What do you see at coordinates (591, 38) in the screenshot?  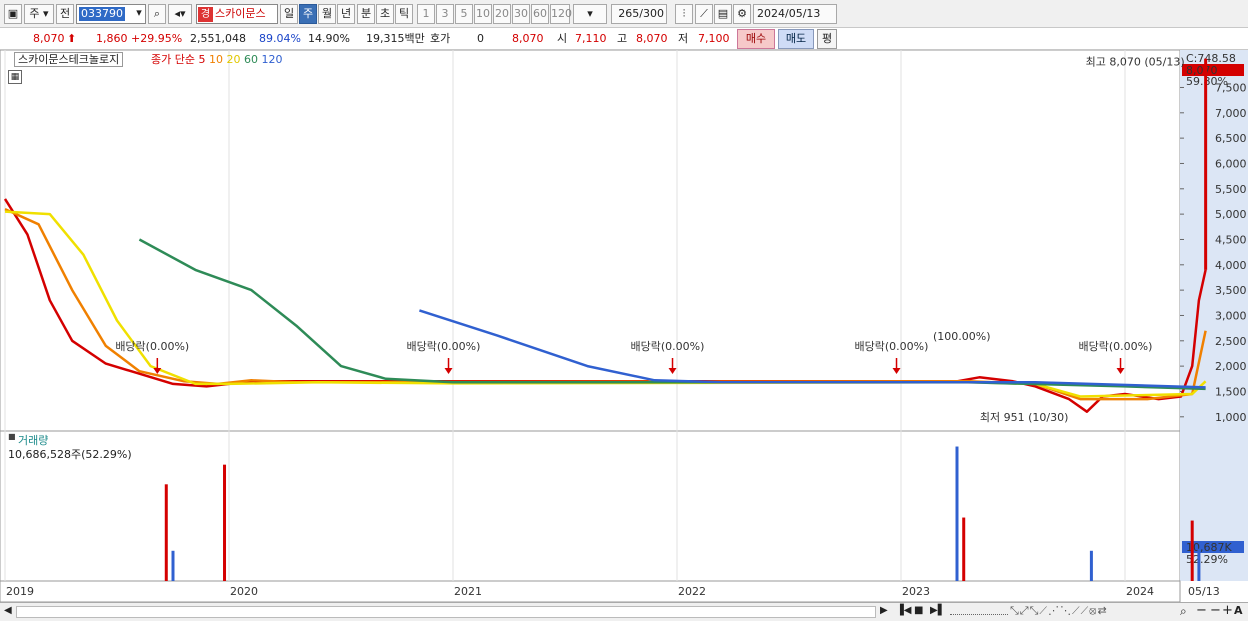 I see `open-value: 7,110` at bounding box center [591, 38].